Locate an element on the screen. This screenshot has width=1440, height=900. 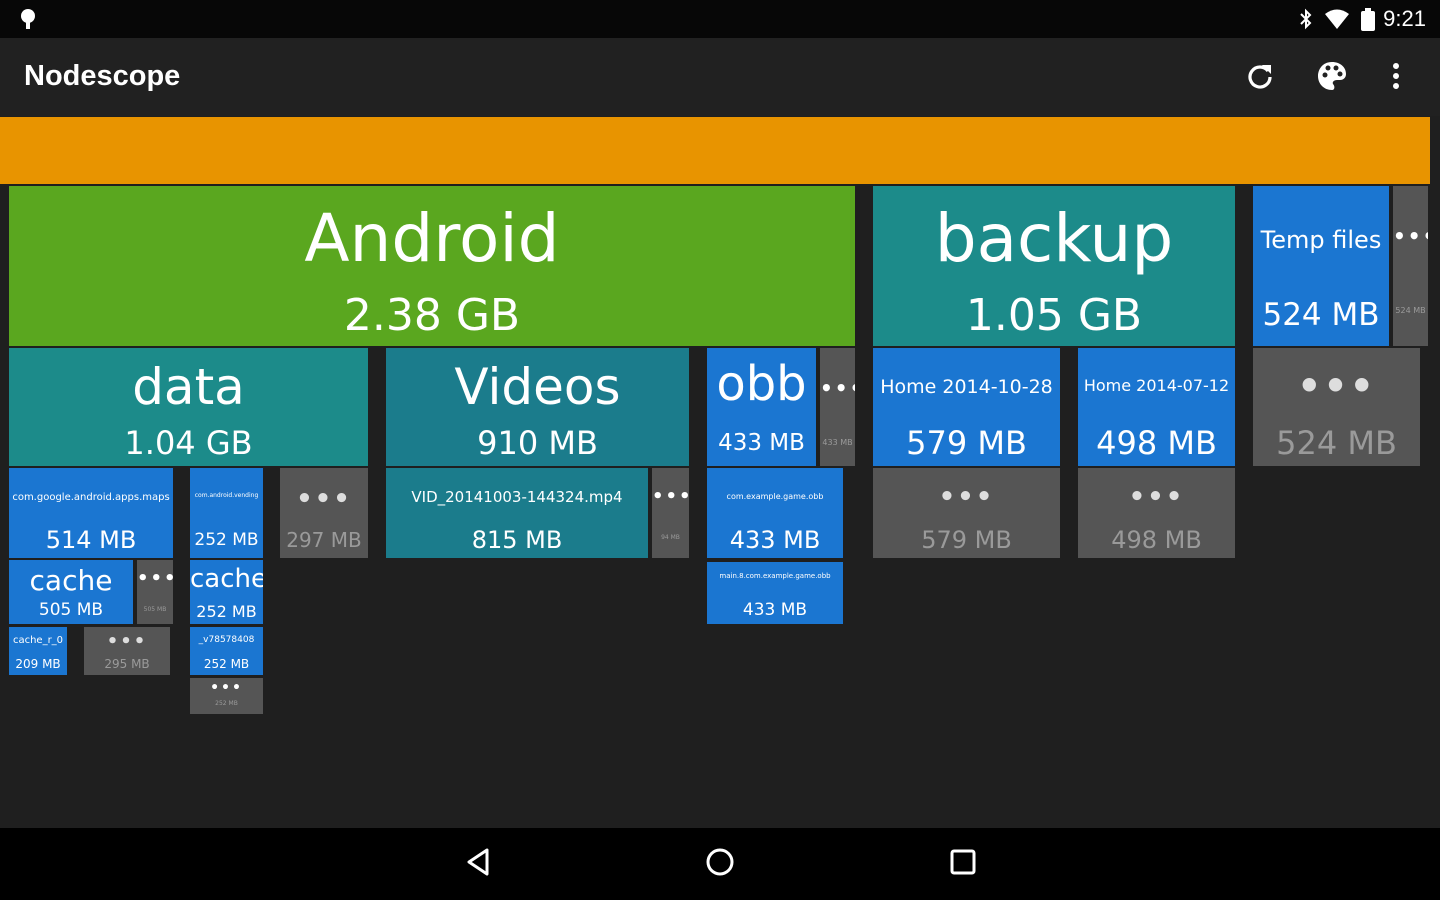
file-size: 433 MB is located at coordinates (775, 610).